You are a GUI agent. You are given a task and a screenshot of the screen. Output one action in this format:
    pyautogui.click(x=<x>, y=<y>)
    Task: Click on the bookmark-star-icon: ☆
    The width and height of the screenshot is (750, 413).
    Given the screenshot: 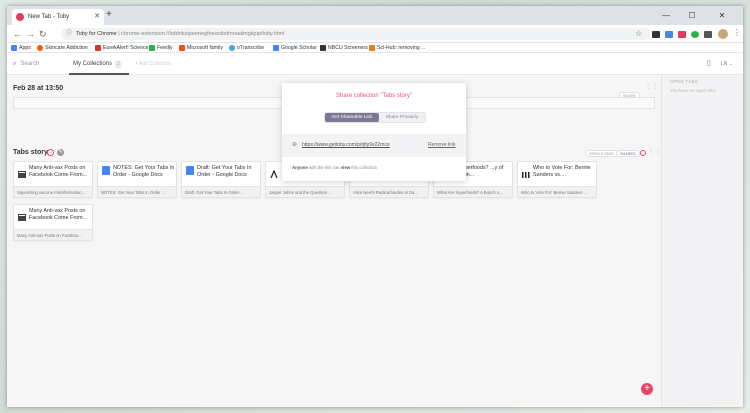 What is the action you would take?
    pyautogui.click(x=638, y=34)
    